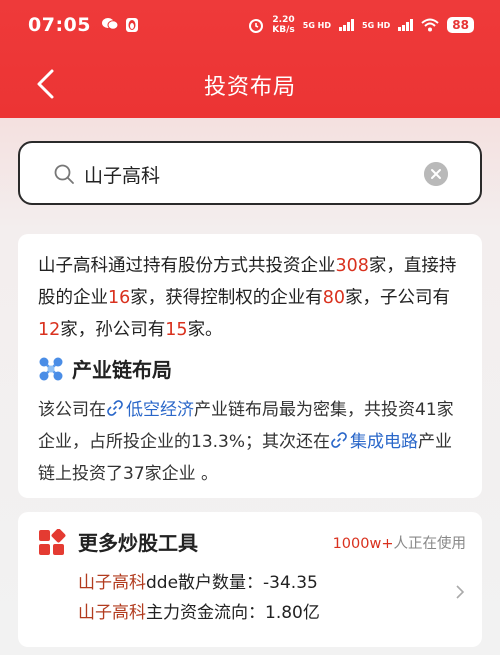 The height and width of the screenshot is (655, 500). What do you see at coordinates (59, 25) in the screenshot?
I see `status-time: 07:05` at bounding box center [59, 25].